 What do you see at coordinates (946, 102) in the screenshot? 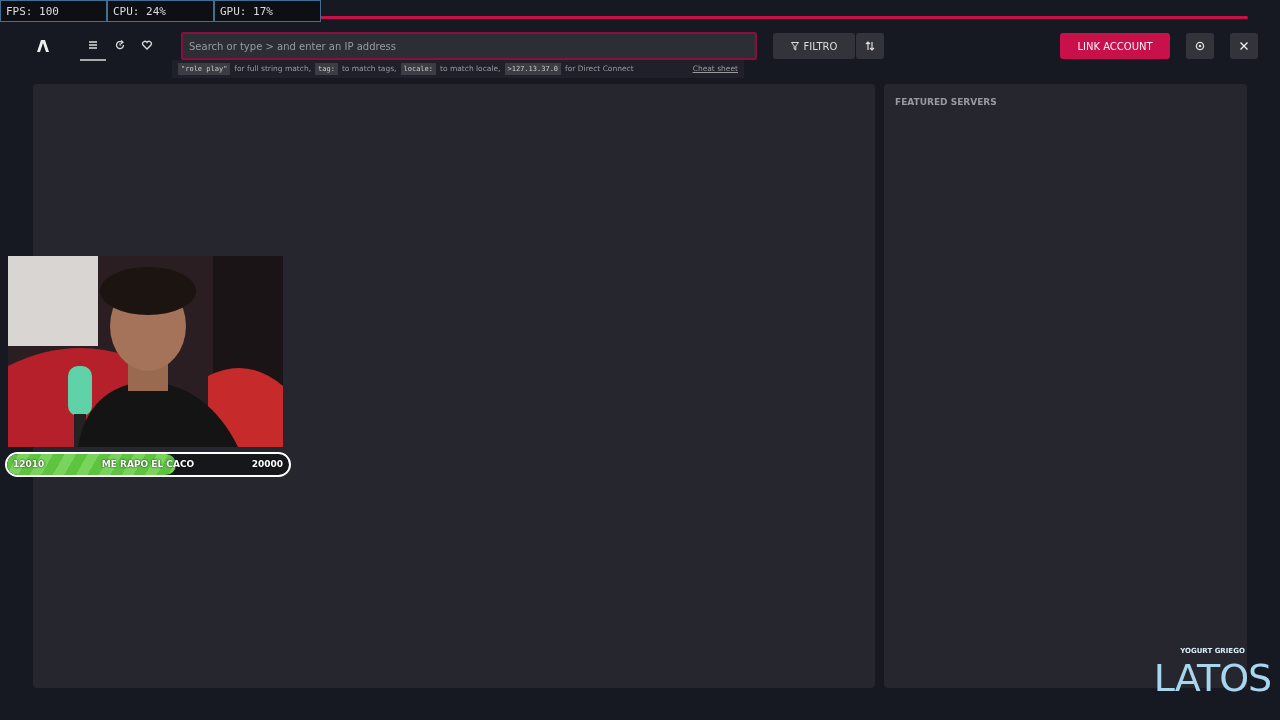
I see `panel-title: FEATURED SERVERS` at bounding box center [946, 102].